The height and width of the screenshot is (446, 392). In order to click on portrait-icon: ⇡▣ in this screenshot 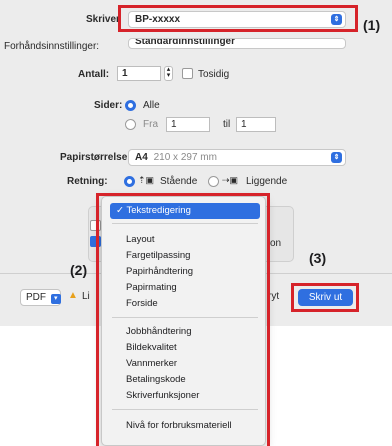, I will do `click(146, 180)`.